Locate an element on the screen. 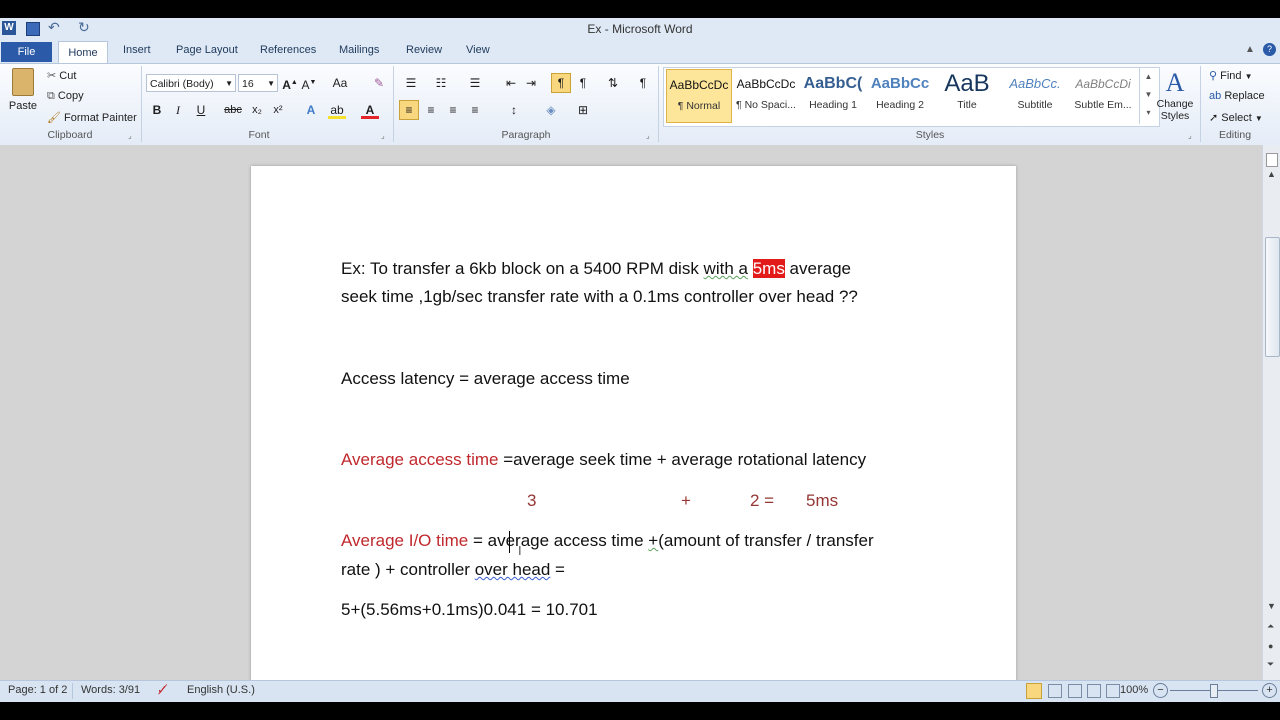  clipboard-group-label: Clipboard is located at coordinates (70, 135).